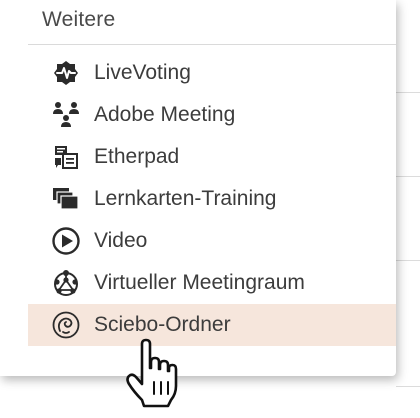 This screenshot has width=420, height=418. What do you see at coordinates (79, 19) in the screenshot?
I see `menu-heading: Weitere` at bounding box center [79, 19].